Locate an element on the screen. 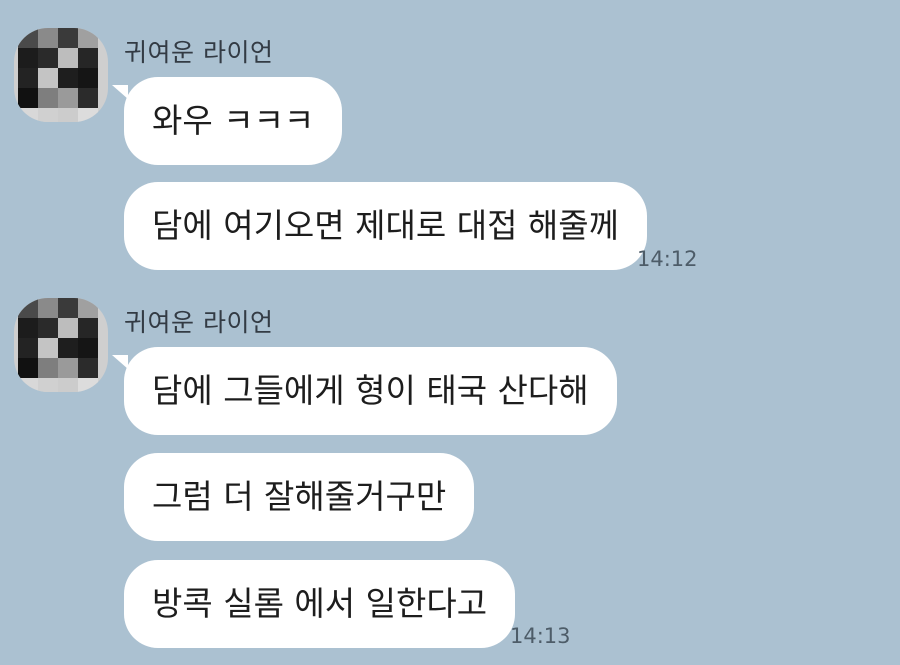 The image size is (900, 665). message-text: 그럼 더 잘해줄거구만 is located at coordinates (299, 496).